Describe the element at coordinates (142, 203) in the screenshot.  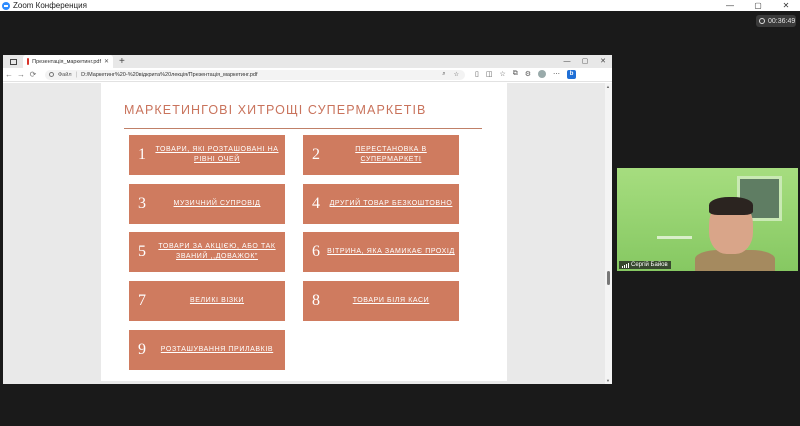
I see `card-number: 3` at that location.